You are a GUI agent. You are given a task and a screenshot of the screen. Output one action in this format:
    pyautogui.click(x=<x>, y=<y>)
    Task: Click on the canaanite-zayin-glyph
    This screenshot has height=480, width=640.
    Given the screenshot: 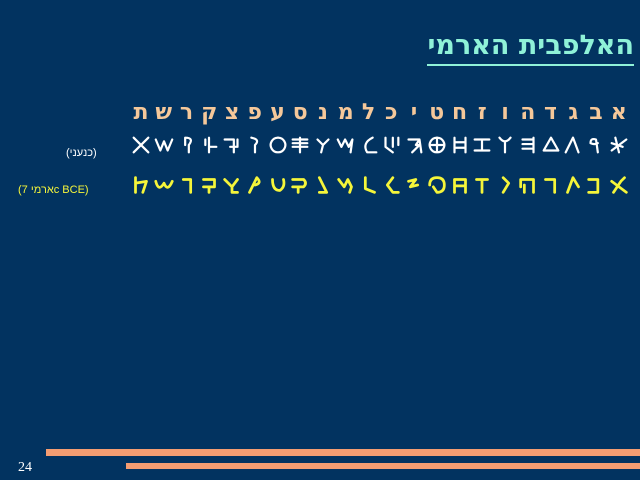 What is the action you would take?
    pyautogui.click(x=482, y=145)
    